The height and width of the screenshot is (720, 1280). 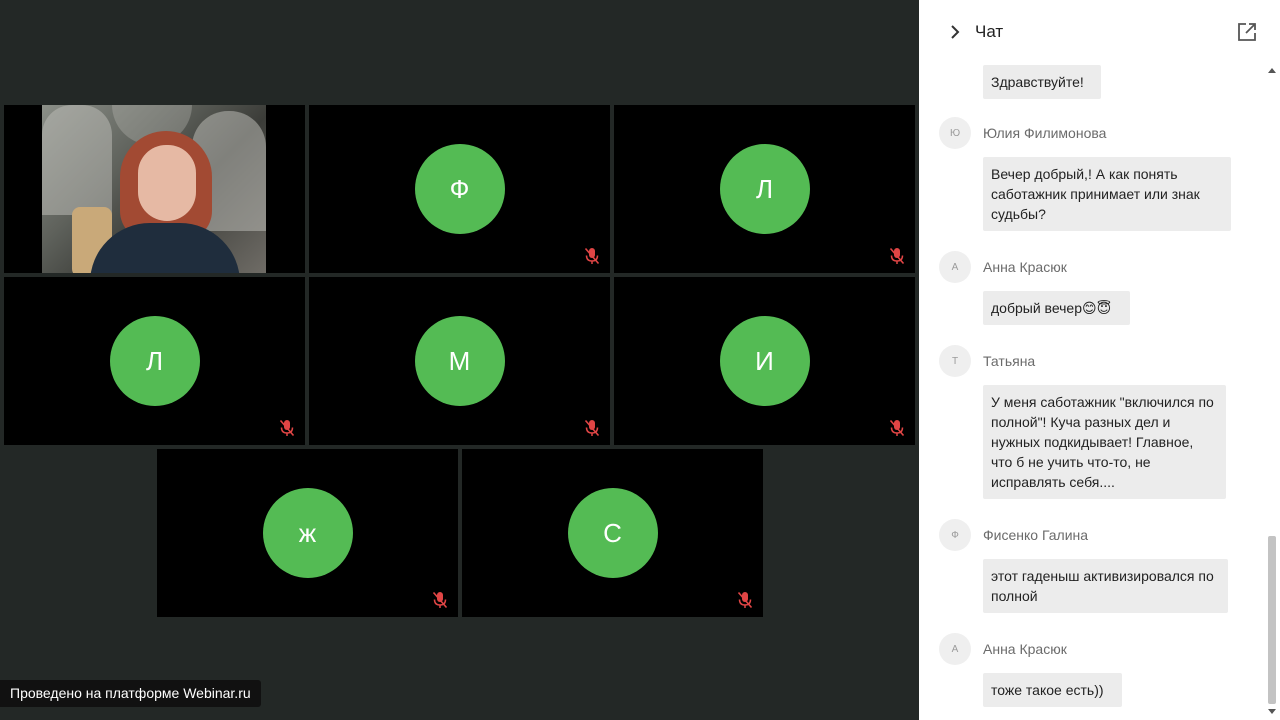 What do you see at coordinates (955, 32) in the screenshot?
I see `chevron-right-icon` at bounding box center [955, 32].